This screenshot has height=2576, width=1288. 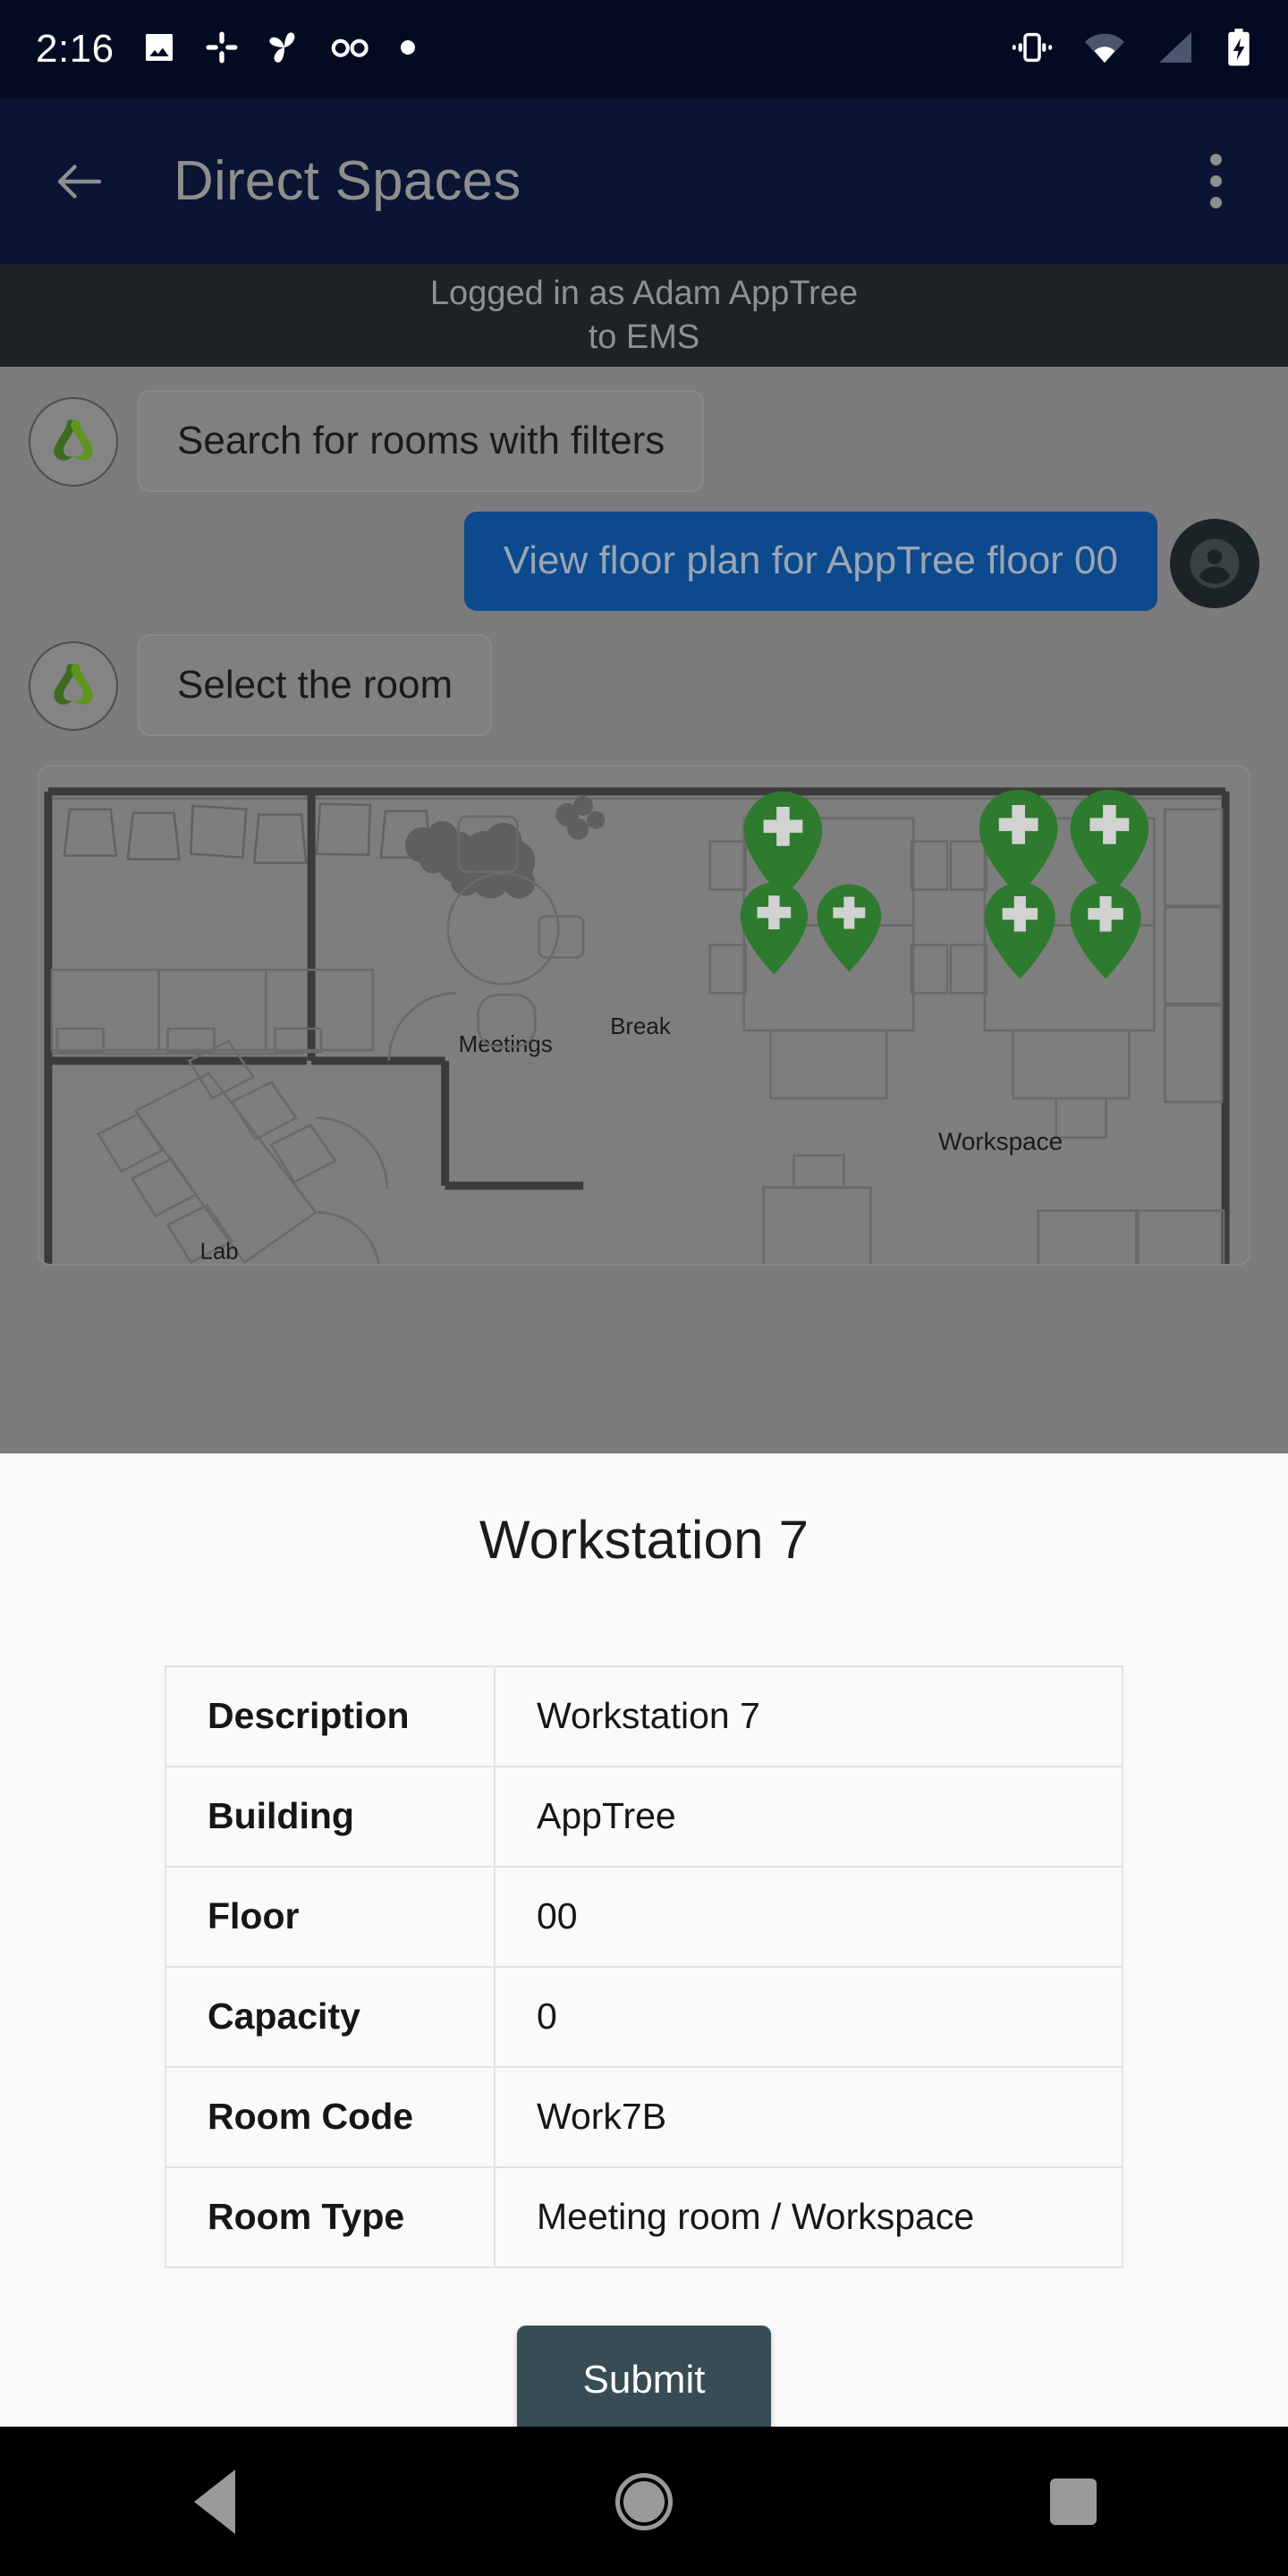 What do you see at coordinates (75, 49) in the screenshot?
I see `status-bar-clock: 2:16` at bounding box center [75, 49].